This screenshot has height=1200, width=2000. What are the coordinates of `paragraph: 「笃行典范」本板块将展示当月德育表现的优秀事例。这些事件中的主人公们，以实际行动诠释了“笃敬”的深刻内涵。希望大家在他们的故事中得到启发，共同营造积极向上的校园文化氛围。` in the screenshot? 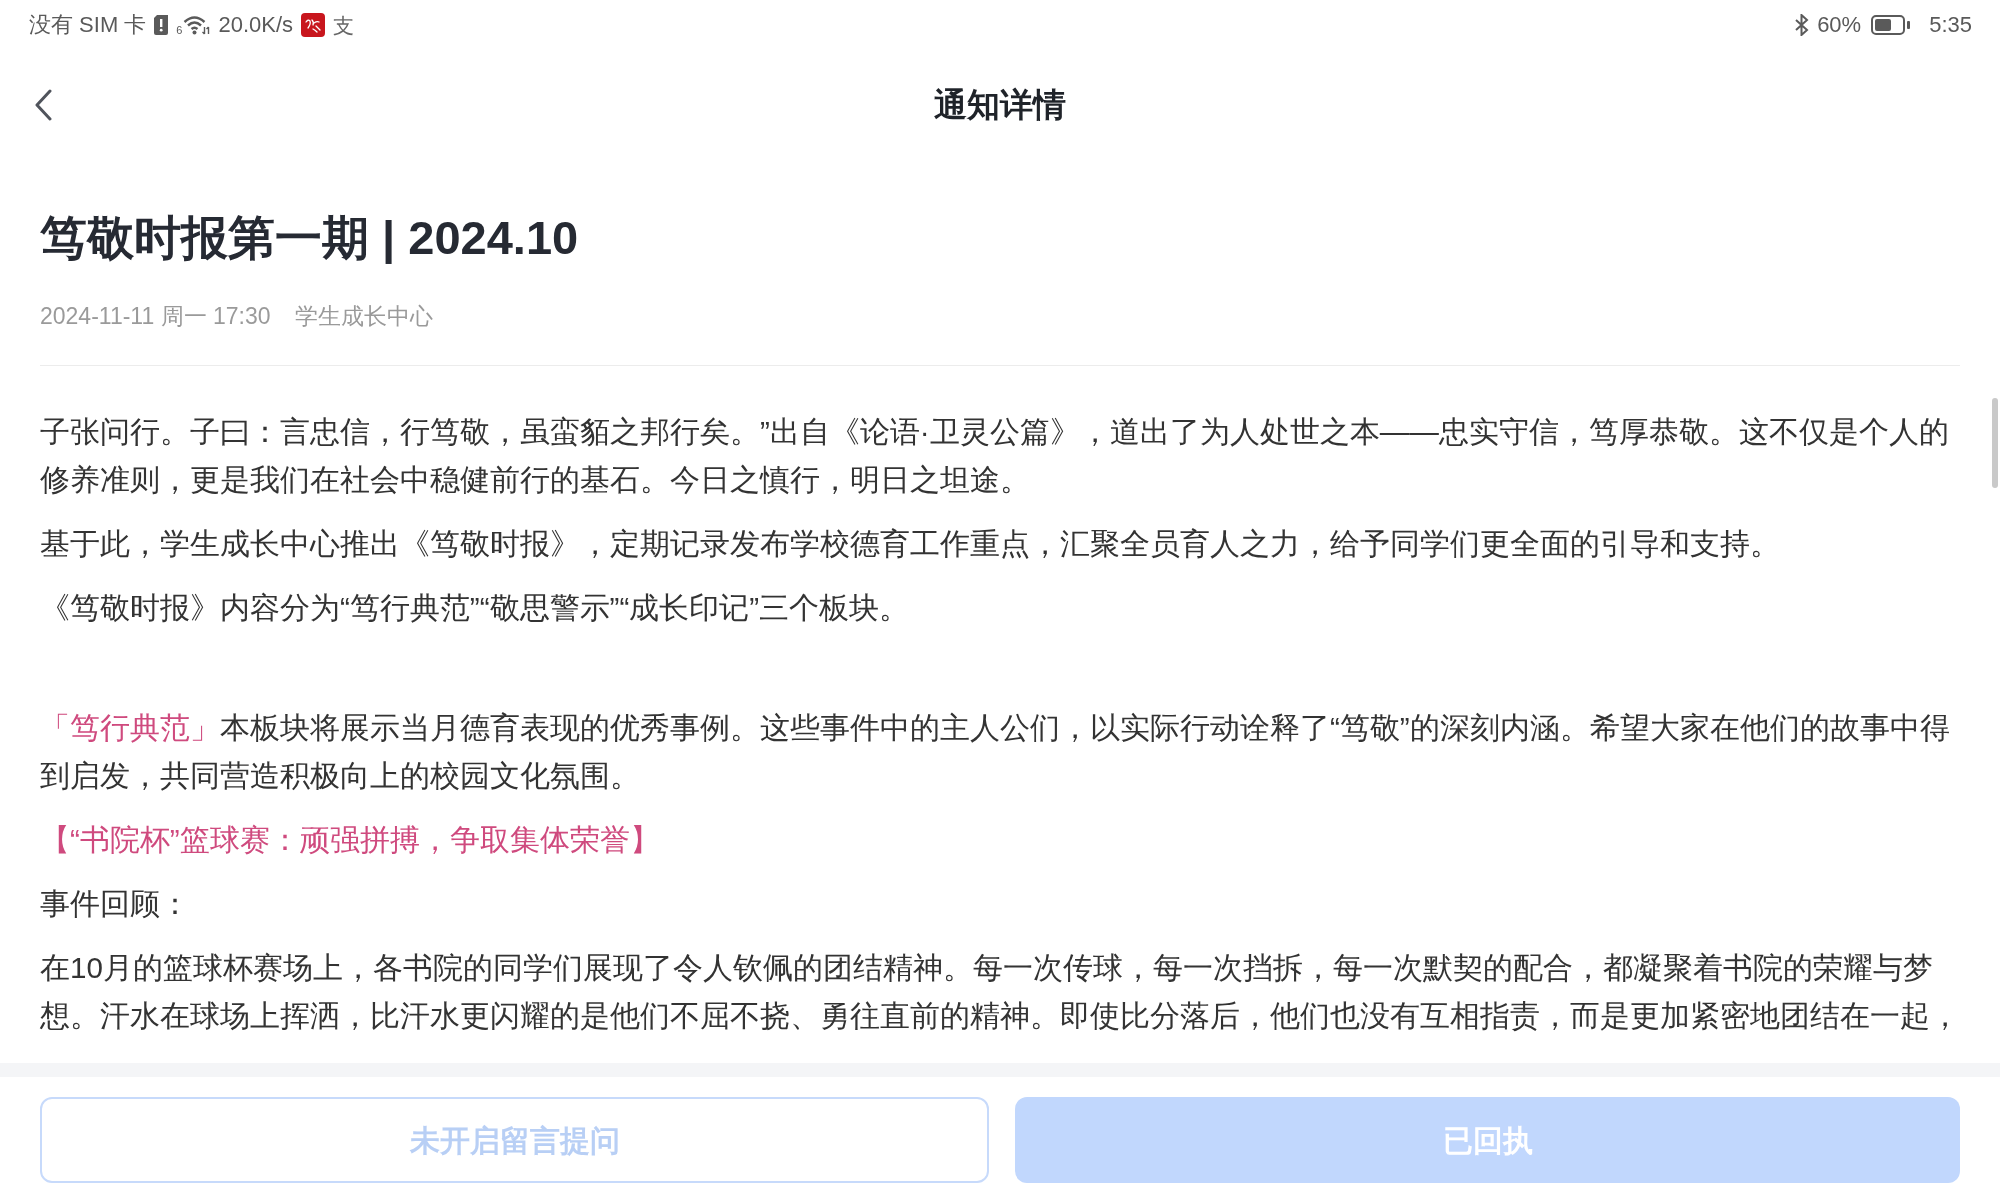 It's located at (995, 752).